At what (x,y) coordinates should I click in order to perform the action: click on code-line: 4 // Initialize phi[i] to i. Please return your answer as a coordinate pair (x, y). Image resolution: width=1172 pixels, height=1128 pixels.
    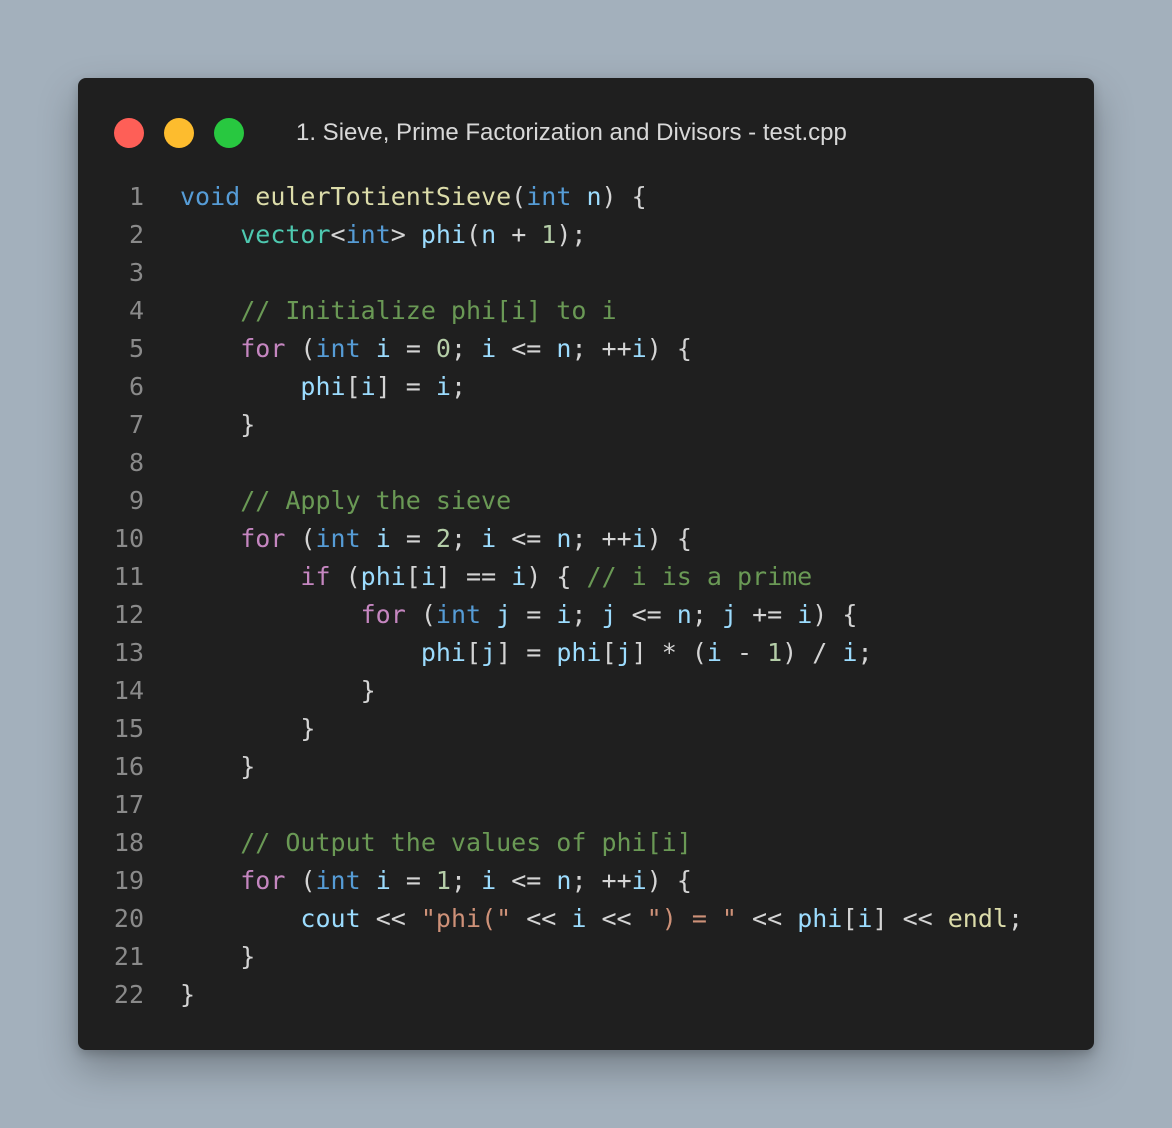
    Looking at the image, I should click on (586, 311).